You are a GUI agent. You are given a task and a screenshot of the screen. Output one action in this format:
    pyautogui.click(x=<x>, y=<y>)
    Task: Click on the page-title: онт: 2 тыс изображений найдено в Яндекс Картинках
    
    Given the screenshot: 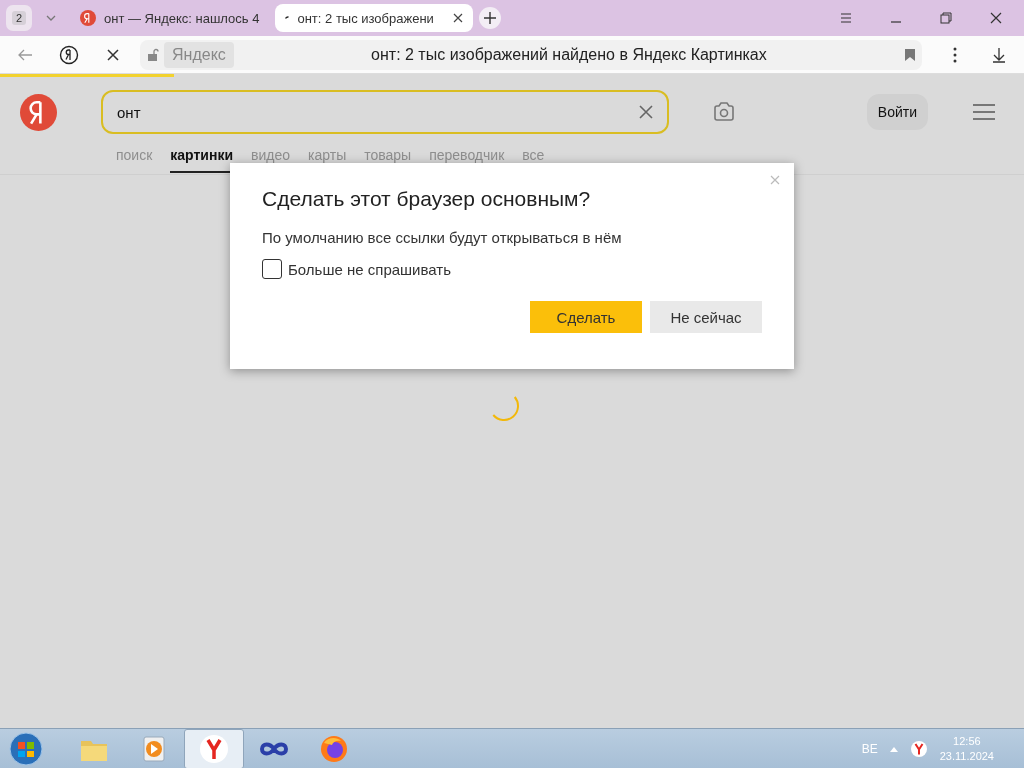 What is the action you would take?
    pyautogui.click(x=569, y=54)
    